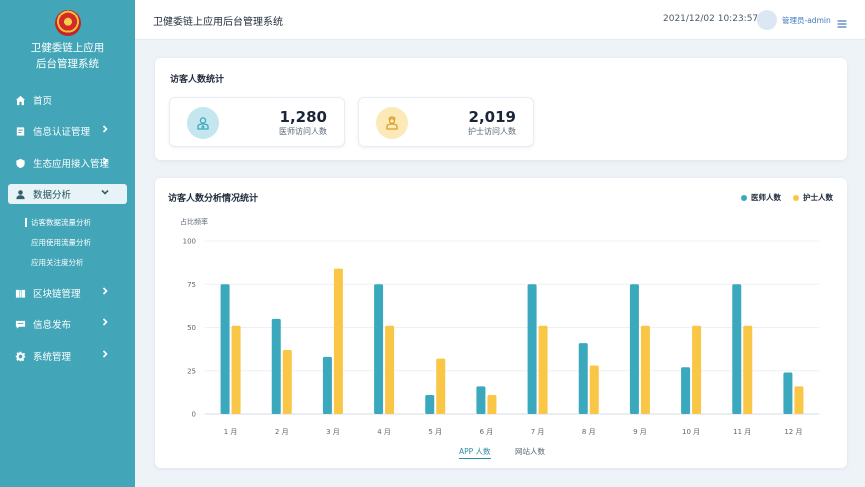  I want to click on sidebar-item-data-analysis: 数据分析, so click(67, 194).